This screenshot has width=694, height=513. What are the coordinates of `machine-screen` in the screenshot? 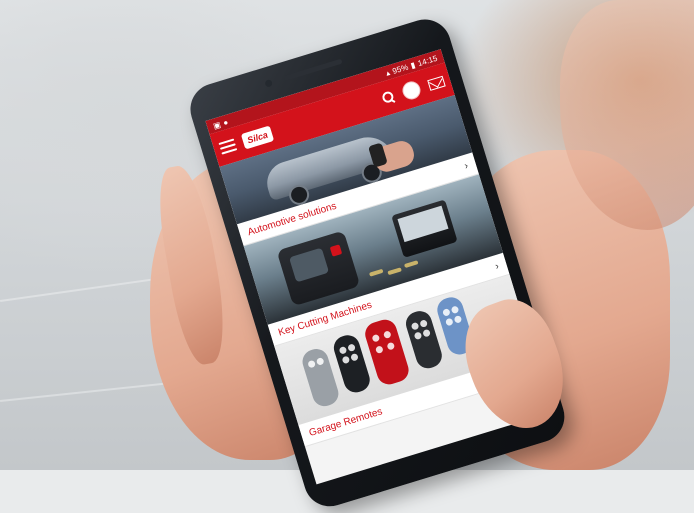 It's located at (423, 224).